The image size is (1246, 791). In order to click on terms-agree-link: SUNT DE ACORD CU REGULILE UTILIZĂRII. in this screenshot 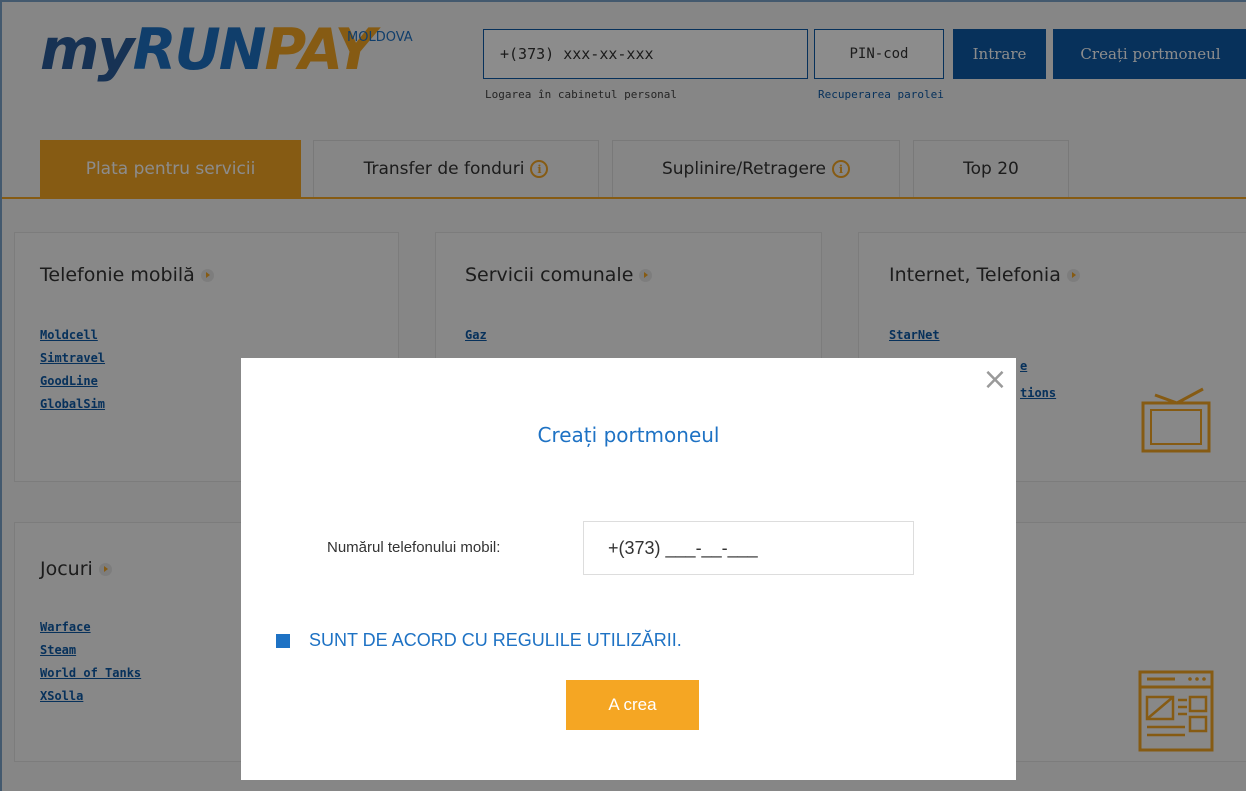, I will do `click(495, 640)`.